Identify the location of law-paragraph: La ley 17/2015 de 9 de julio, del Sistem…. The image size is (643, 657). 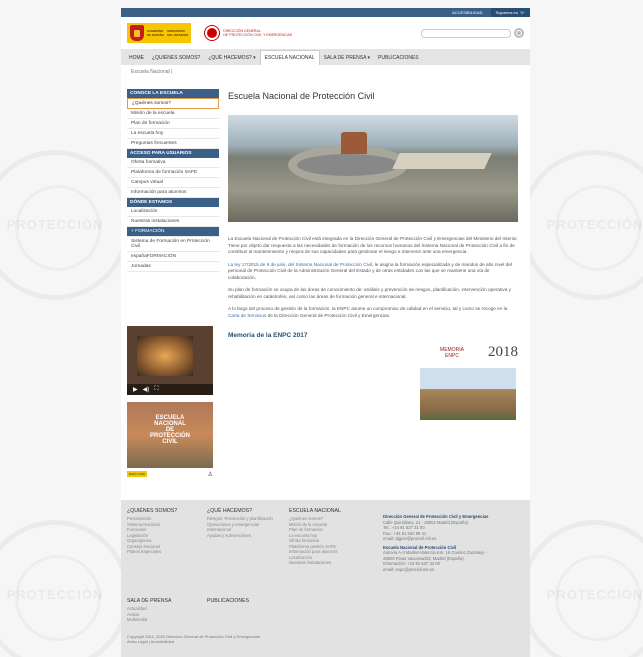
(373, 272).